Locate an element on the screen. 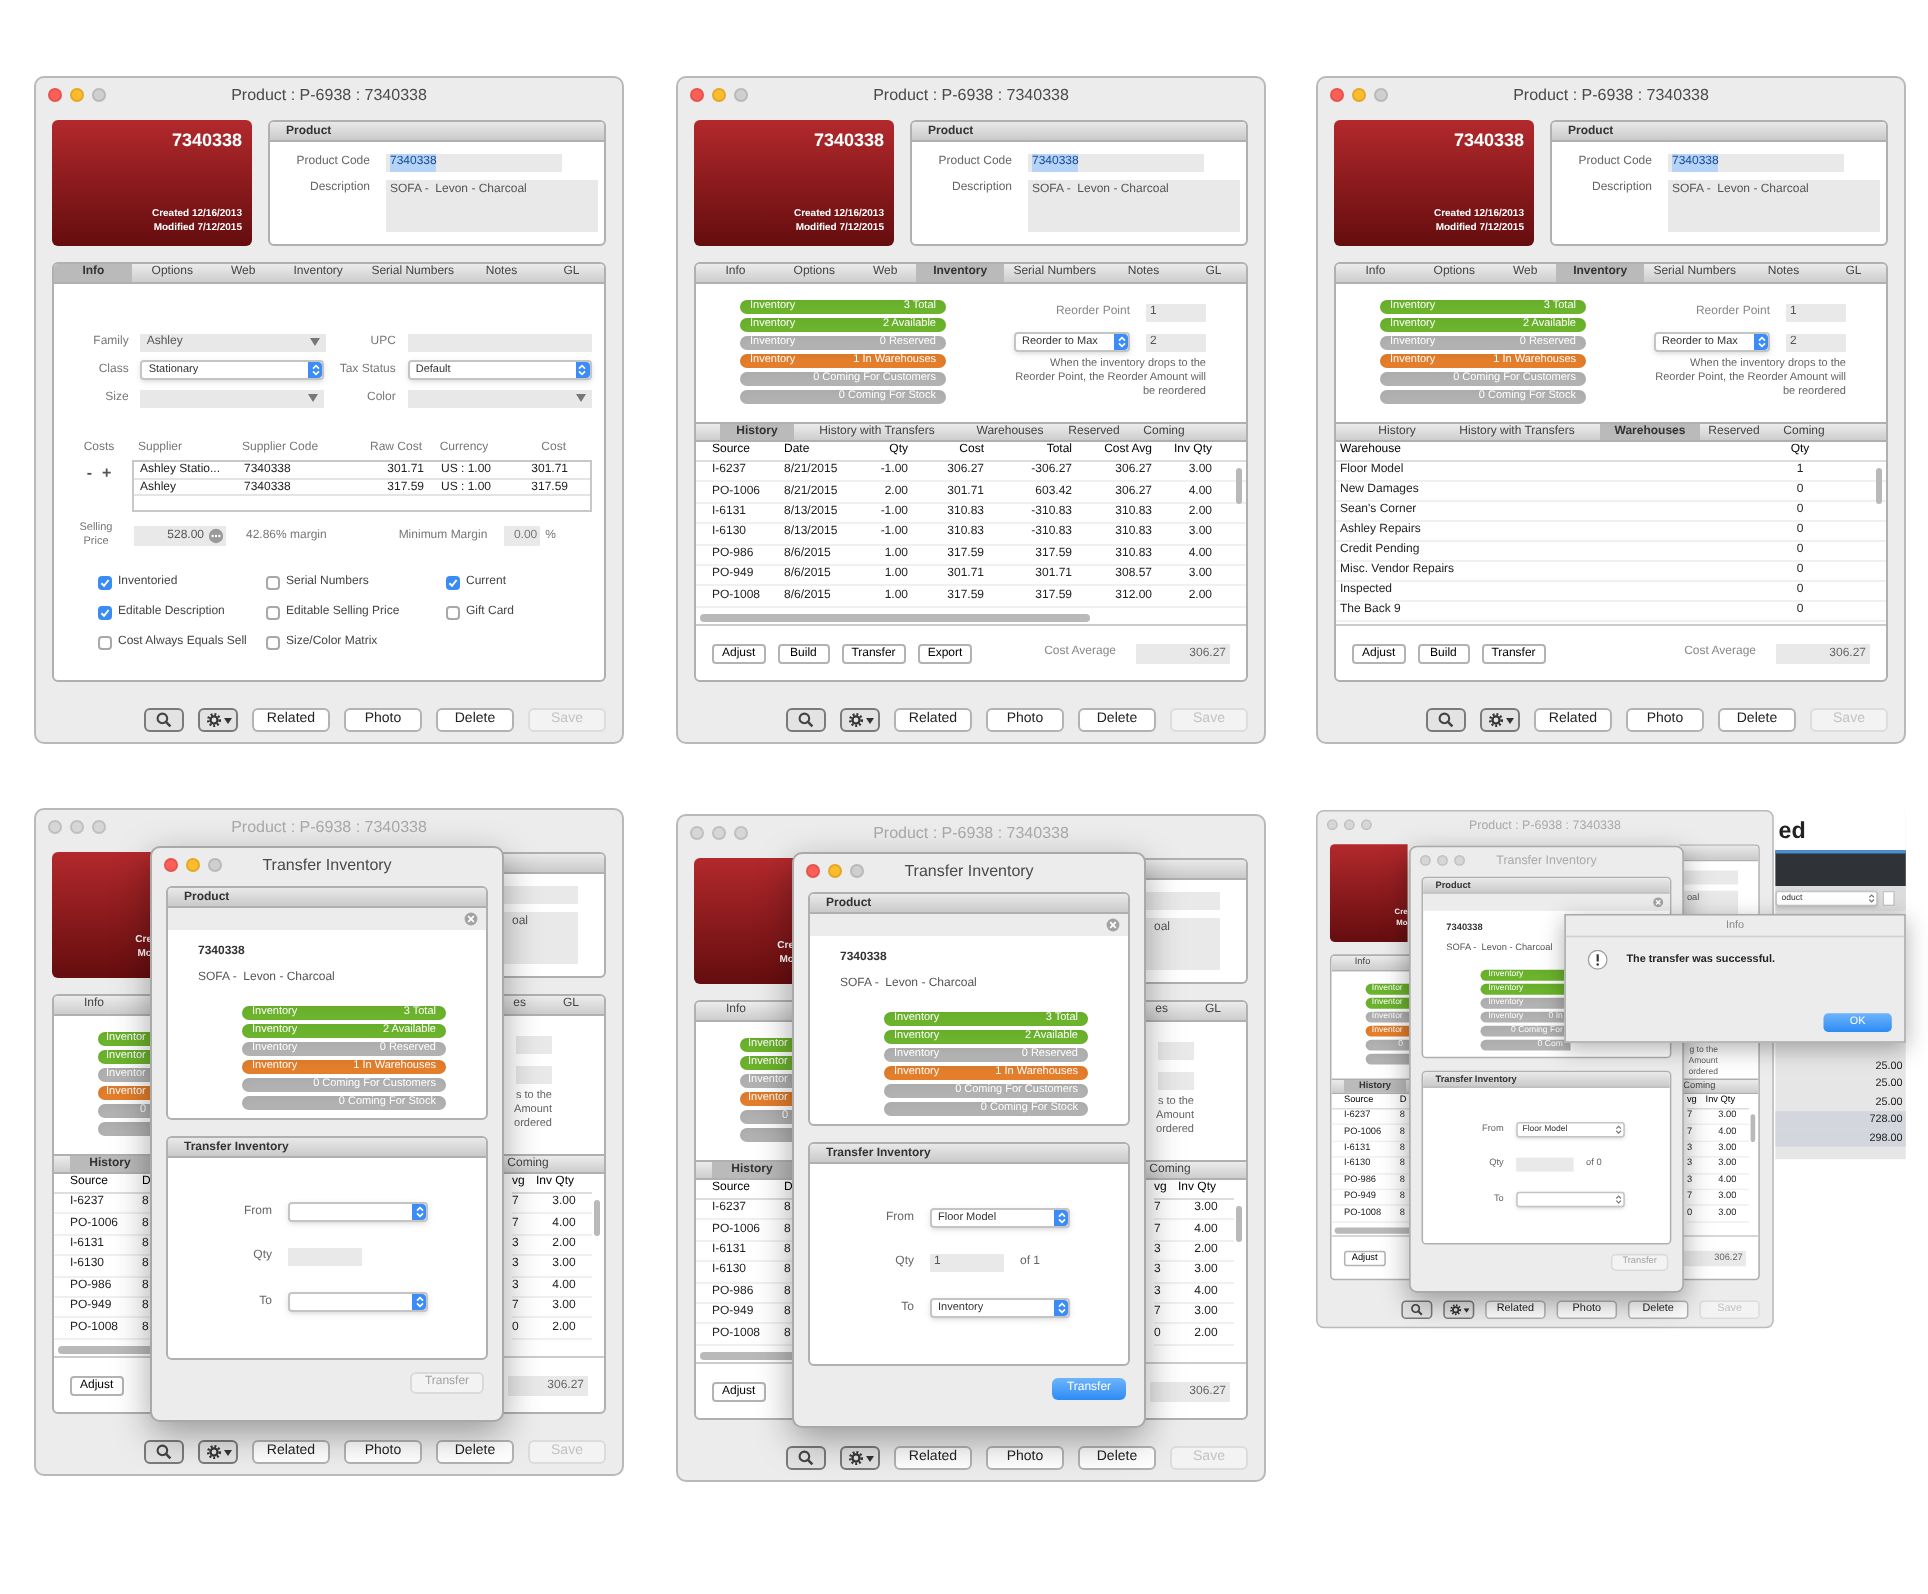  remove-cost-button: - is located at coordinates (89, 474).